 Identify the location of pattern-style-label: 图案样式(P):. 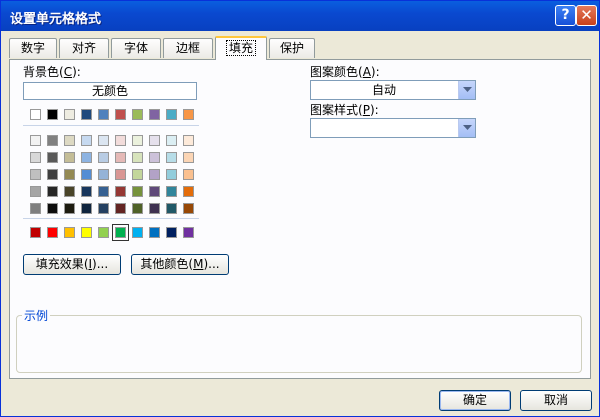
(344, 110).